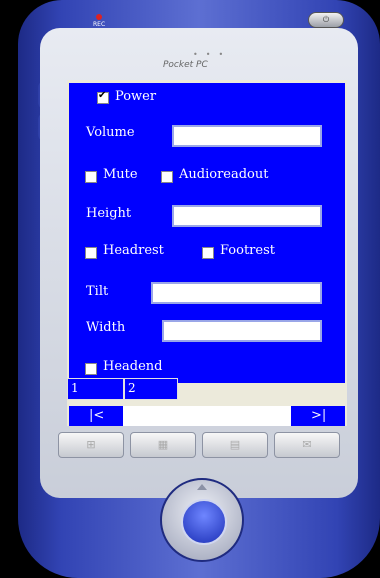  What do you see at coordinates (212, 54) in the screenshot?
I see `speaker-grille: •••` at bounding box center [212, 54].